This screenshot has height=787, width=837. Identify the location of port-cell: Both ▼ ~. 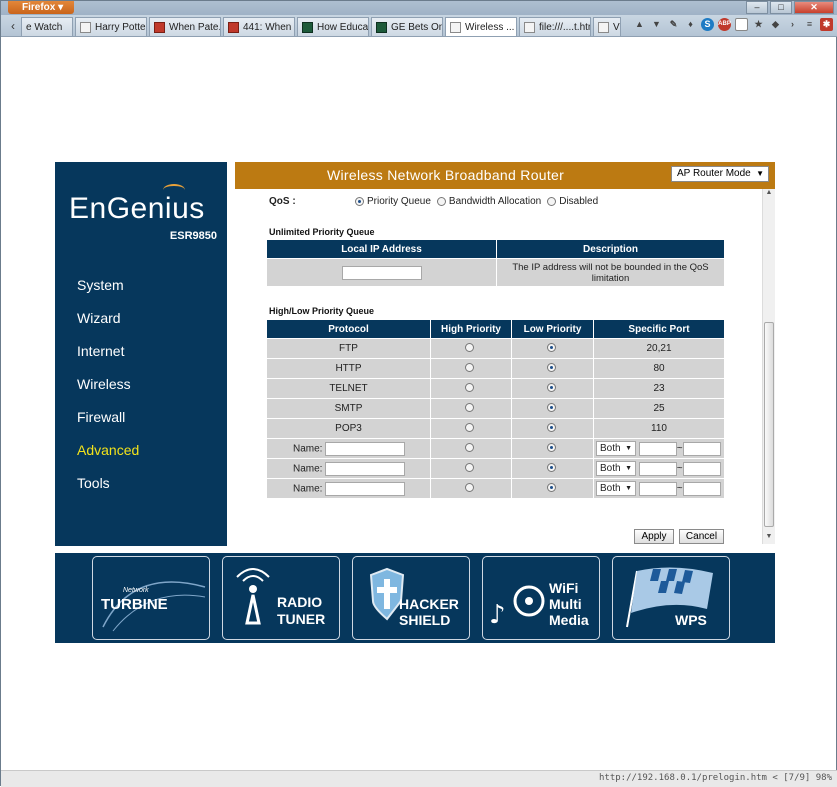
(659, 448).